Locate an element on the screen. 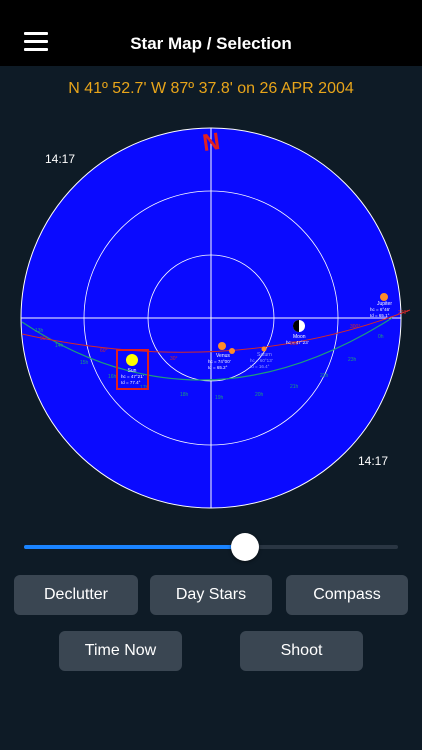  jupiter-icon is located at coordinates (384, 297).